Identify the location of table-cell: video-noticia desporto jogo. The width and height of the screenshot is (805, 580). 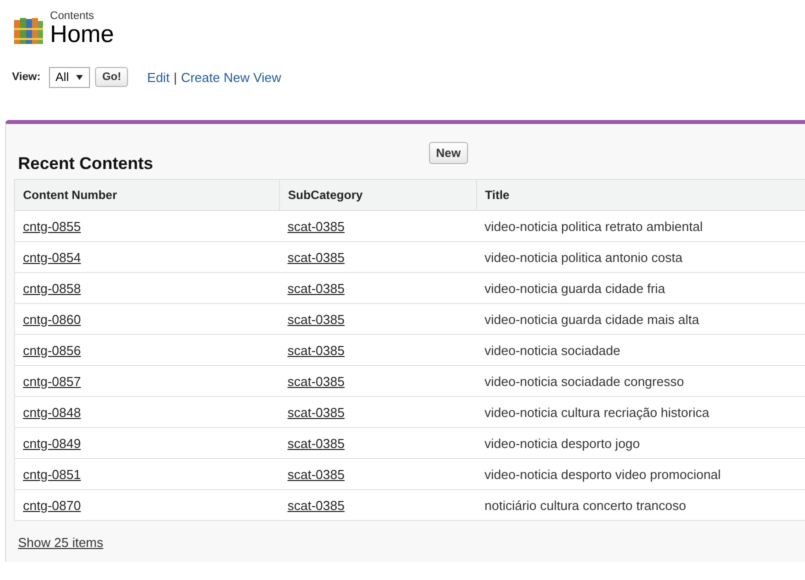
(562, 443).